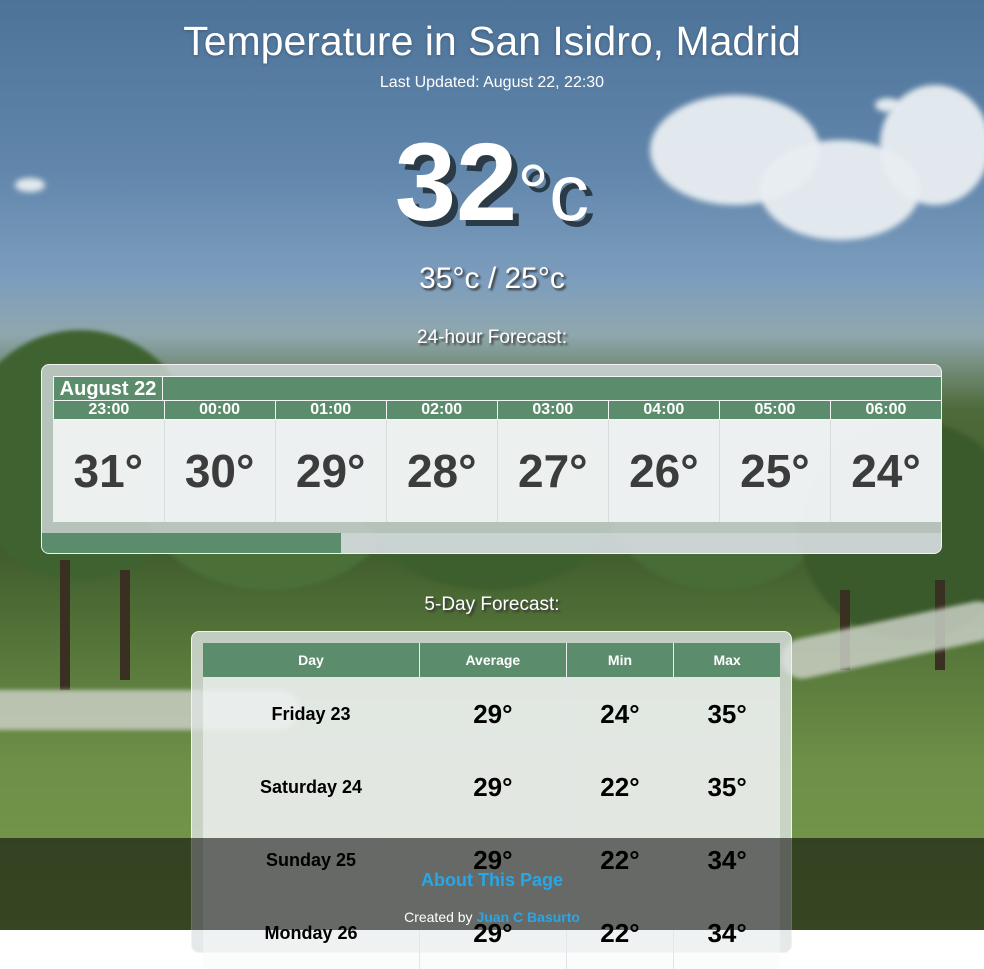  I want to click on column-header-day: Day, so click(311, 660).